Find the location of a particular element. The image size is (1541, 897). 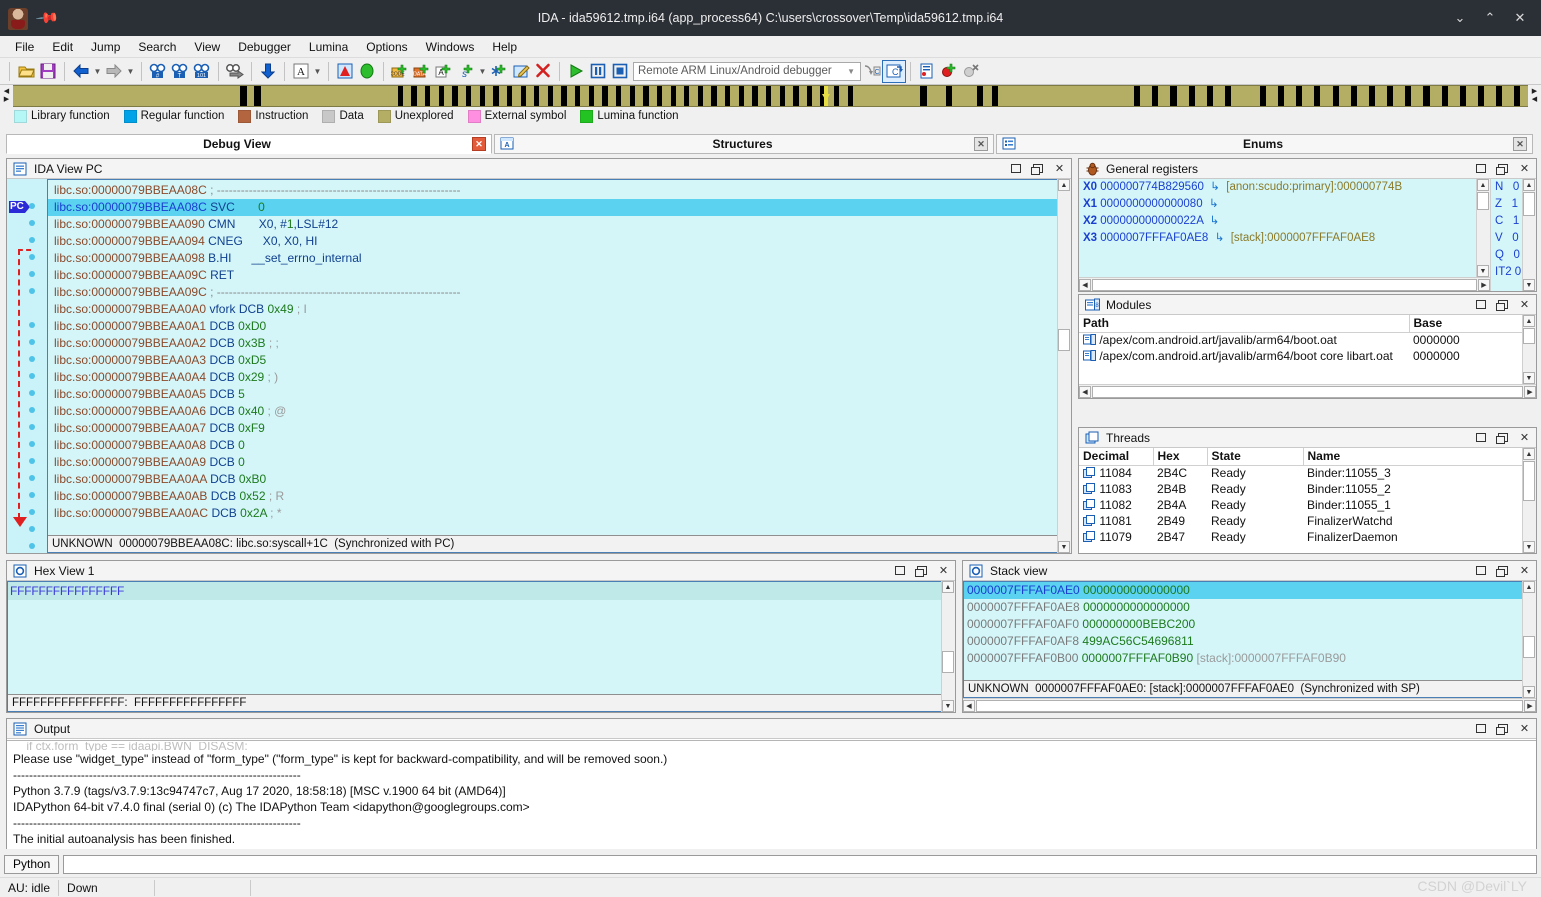

modules-close-icon: ✕ is located at coordinates (1524, 304).